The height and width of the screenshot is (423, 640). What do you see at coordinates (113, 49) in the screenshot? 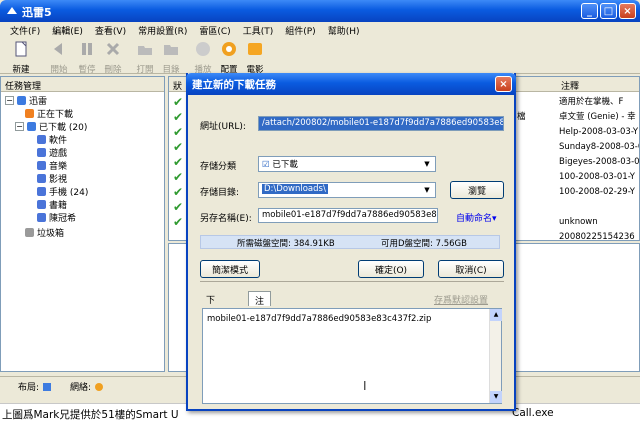
I see `delete-icon` at bounding box center [113, 49].